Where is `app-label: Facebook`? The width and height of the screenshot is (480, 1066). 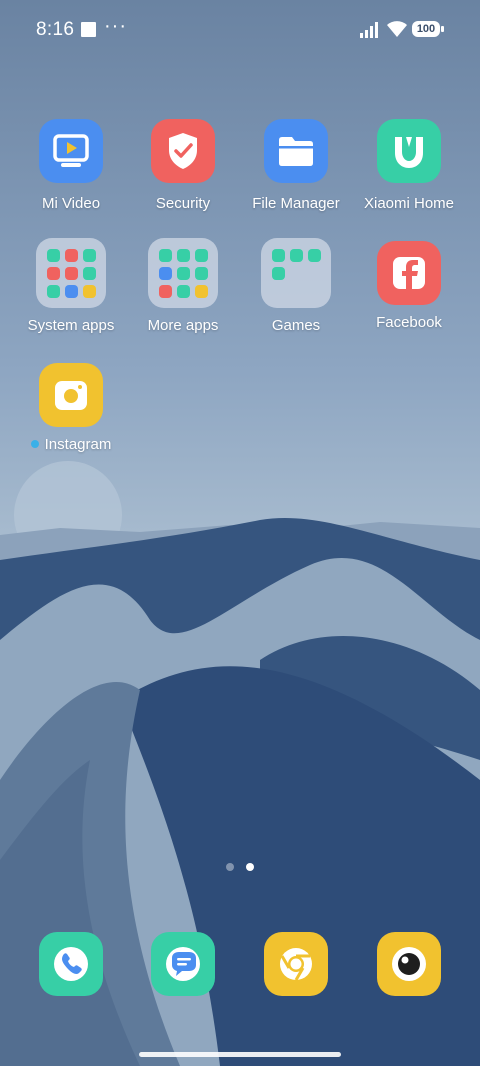
app-label: Facebook is located at coordinates (409, 322).